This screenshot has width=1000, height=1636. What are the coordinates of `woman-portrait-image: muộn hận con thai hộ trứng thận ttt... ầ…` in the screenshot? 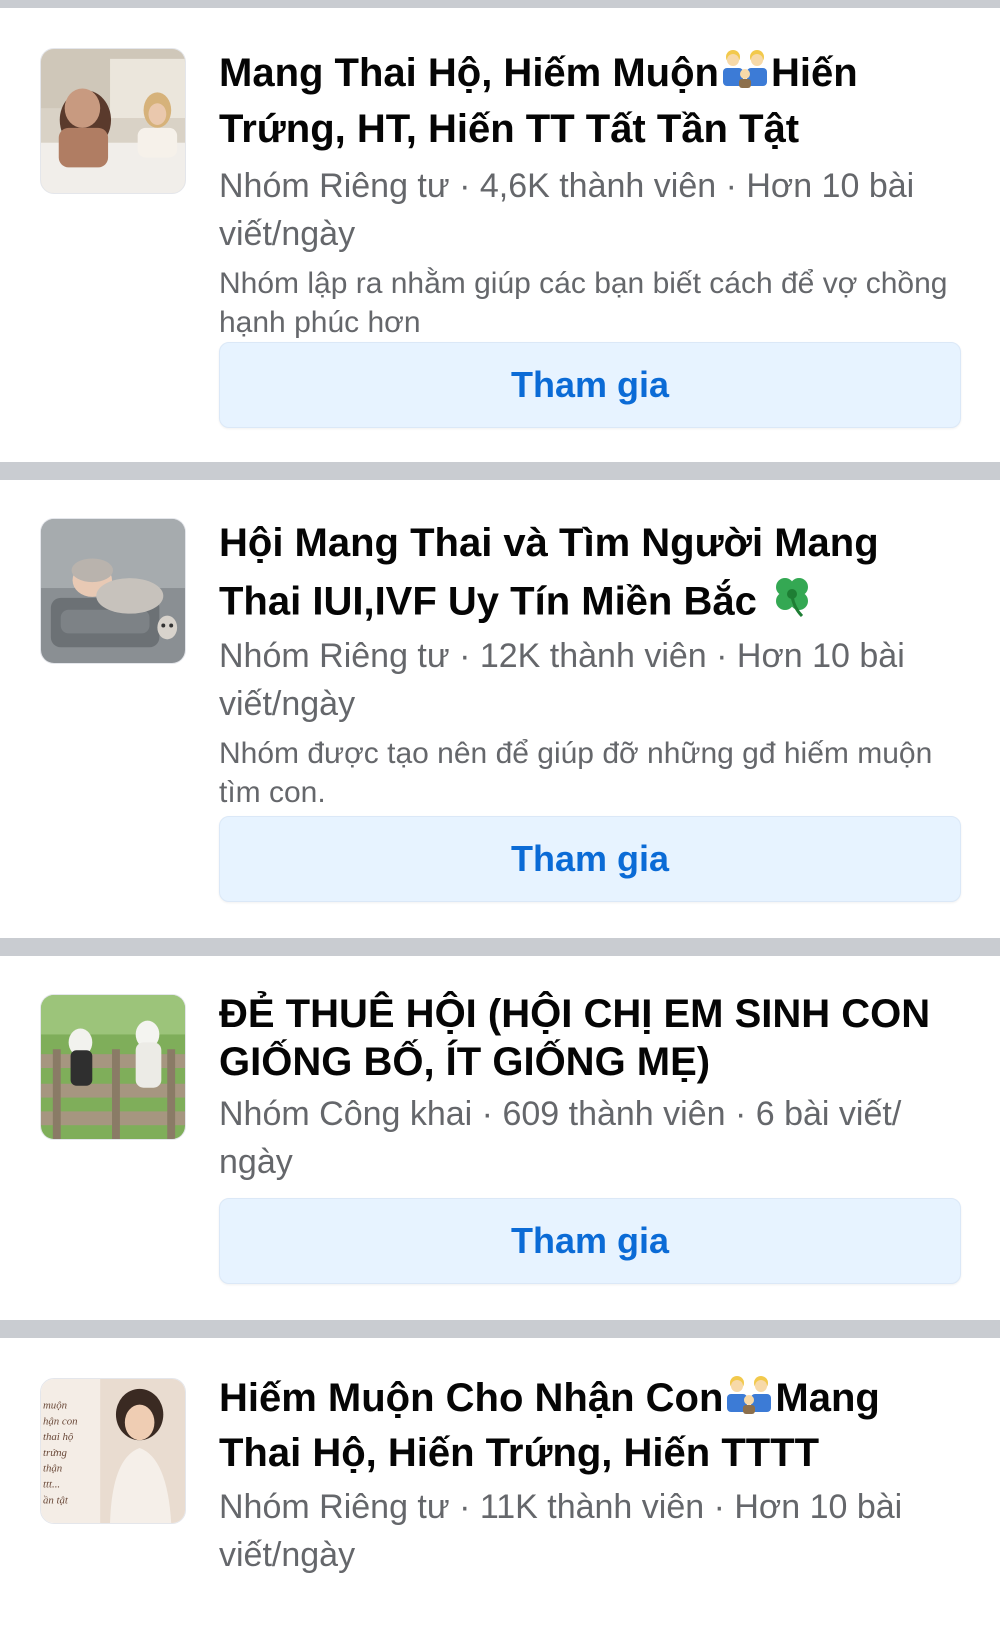 It's located at (113, 1451).